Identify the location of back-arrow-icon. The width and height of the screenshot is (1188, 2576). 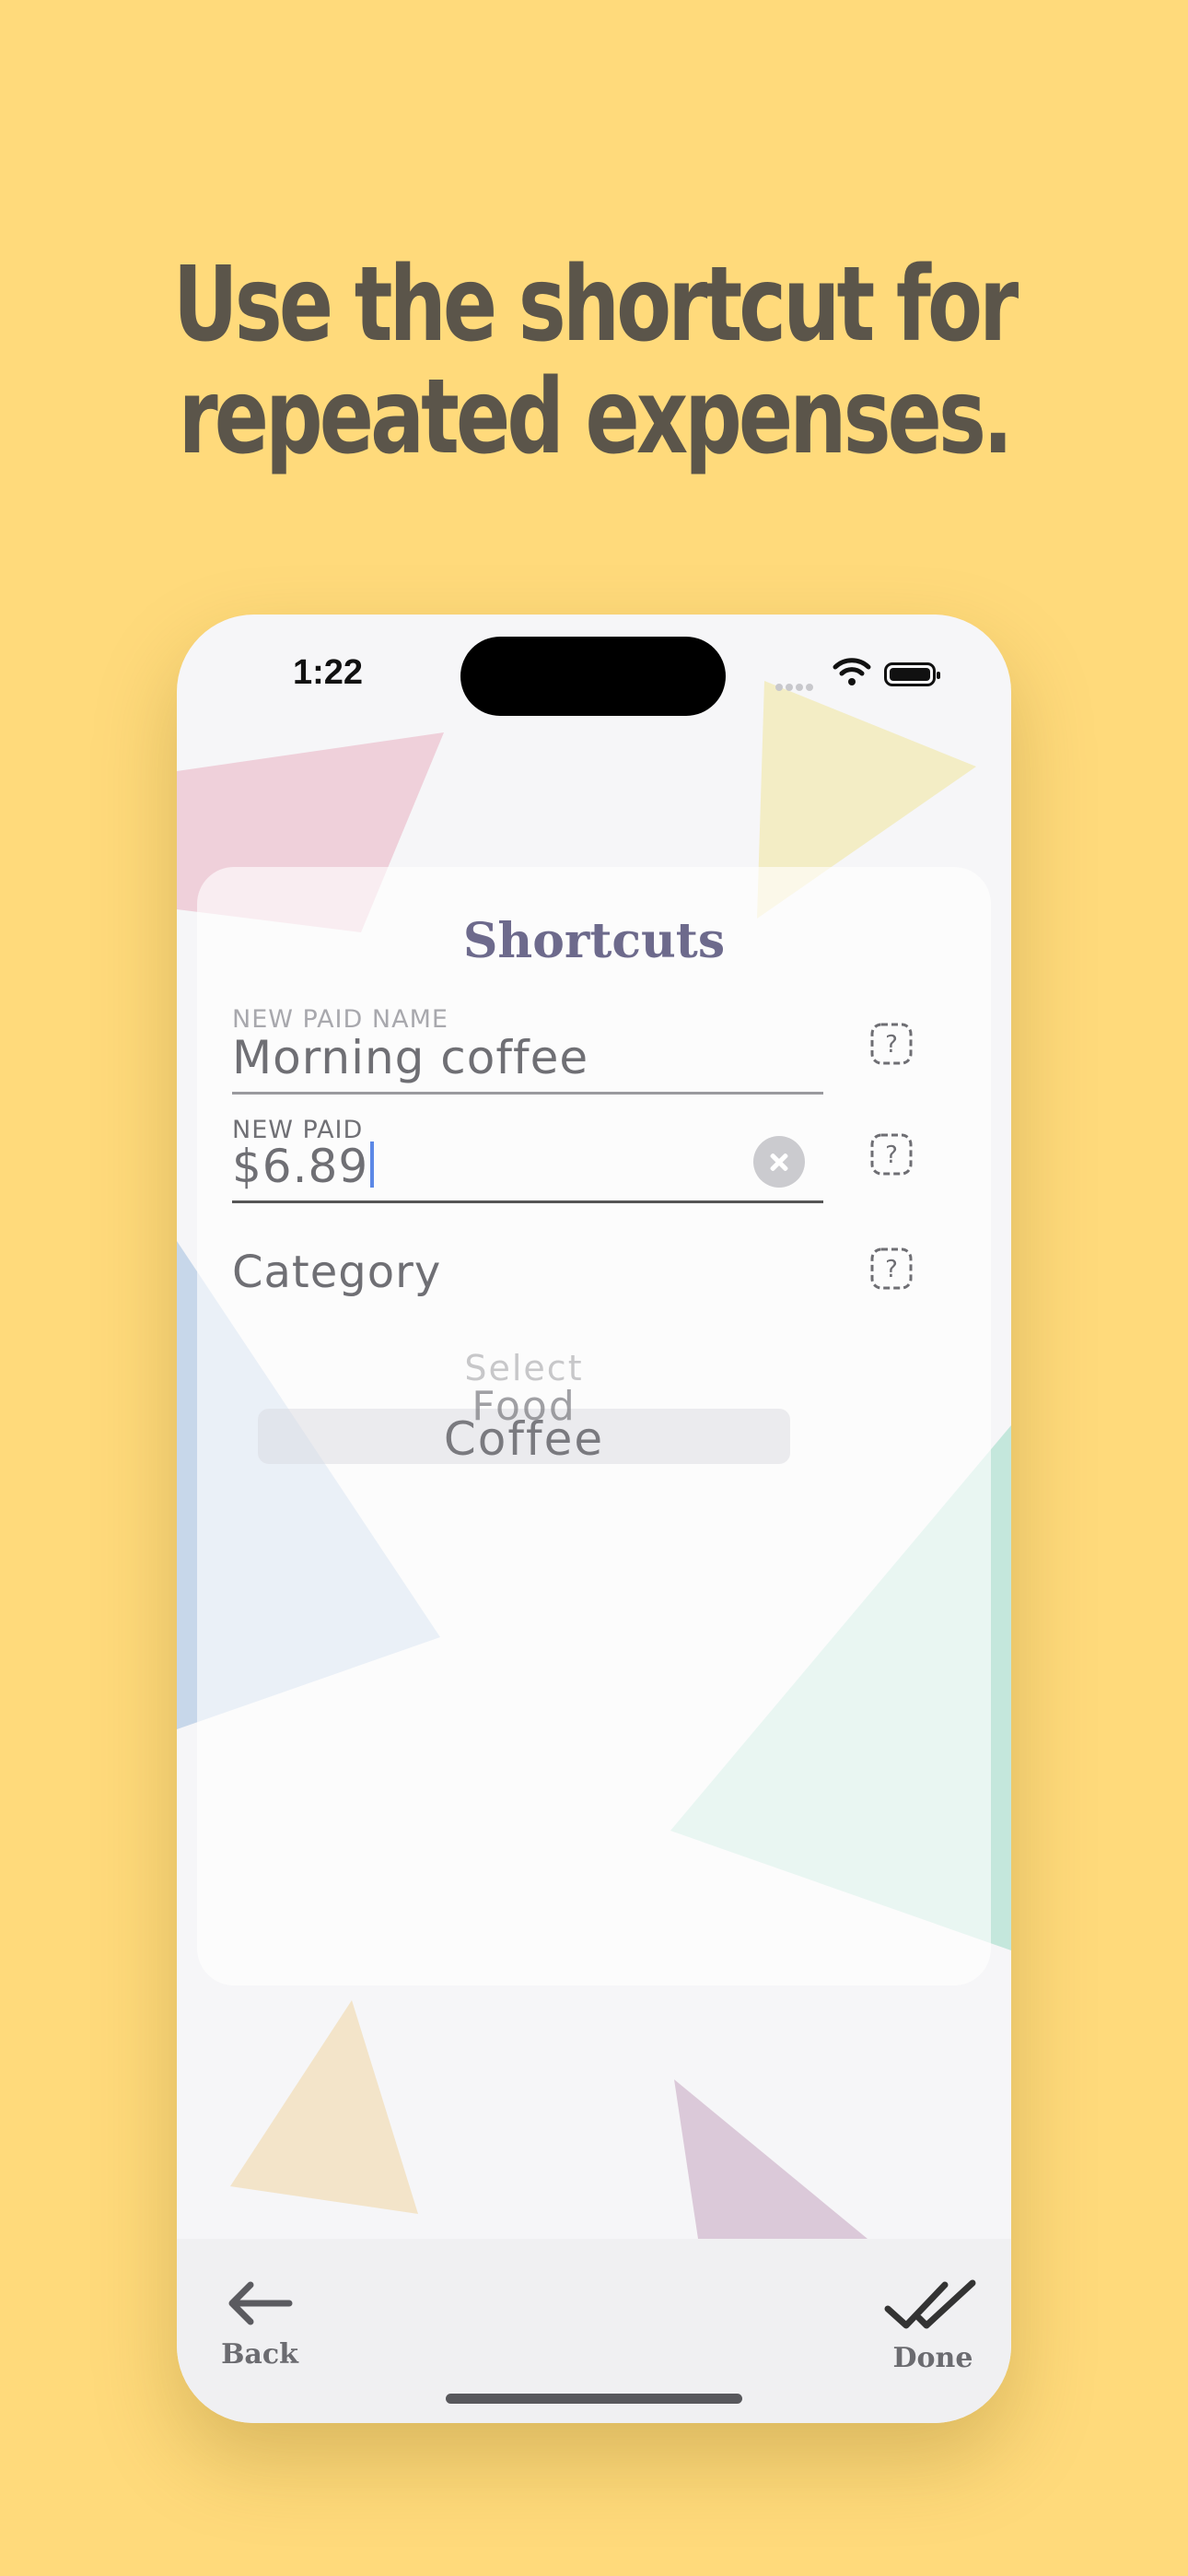
(260, 2303).